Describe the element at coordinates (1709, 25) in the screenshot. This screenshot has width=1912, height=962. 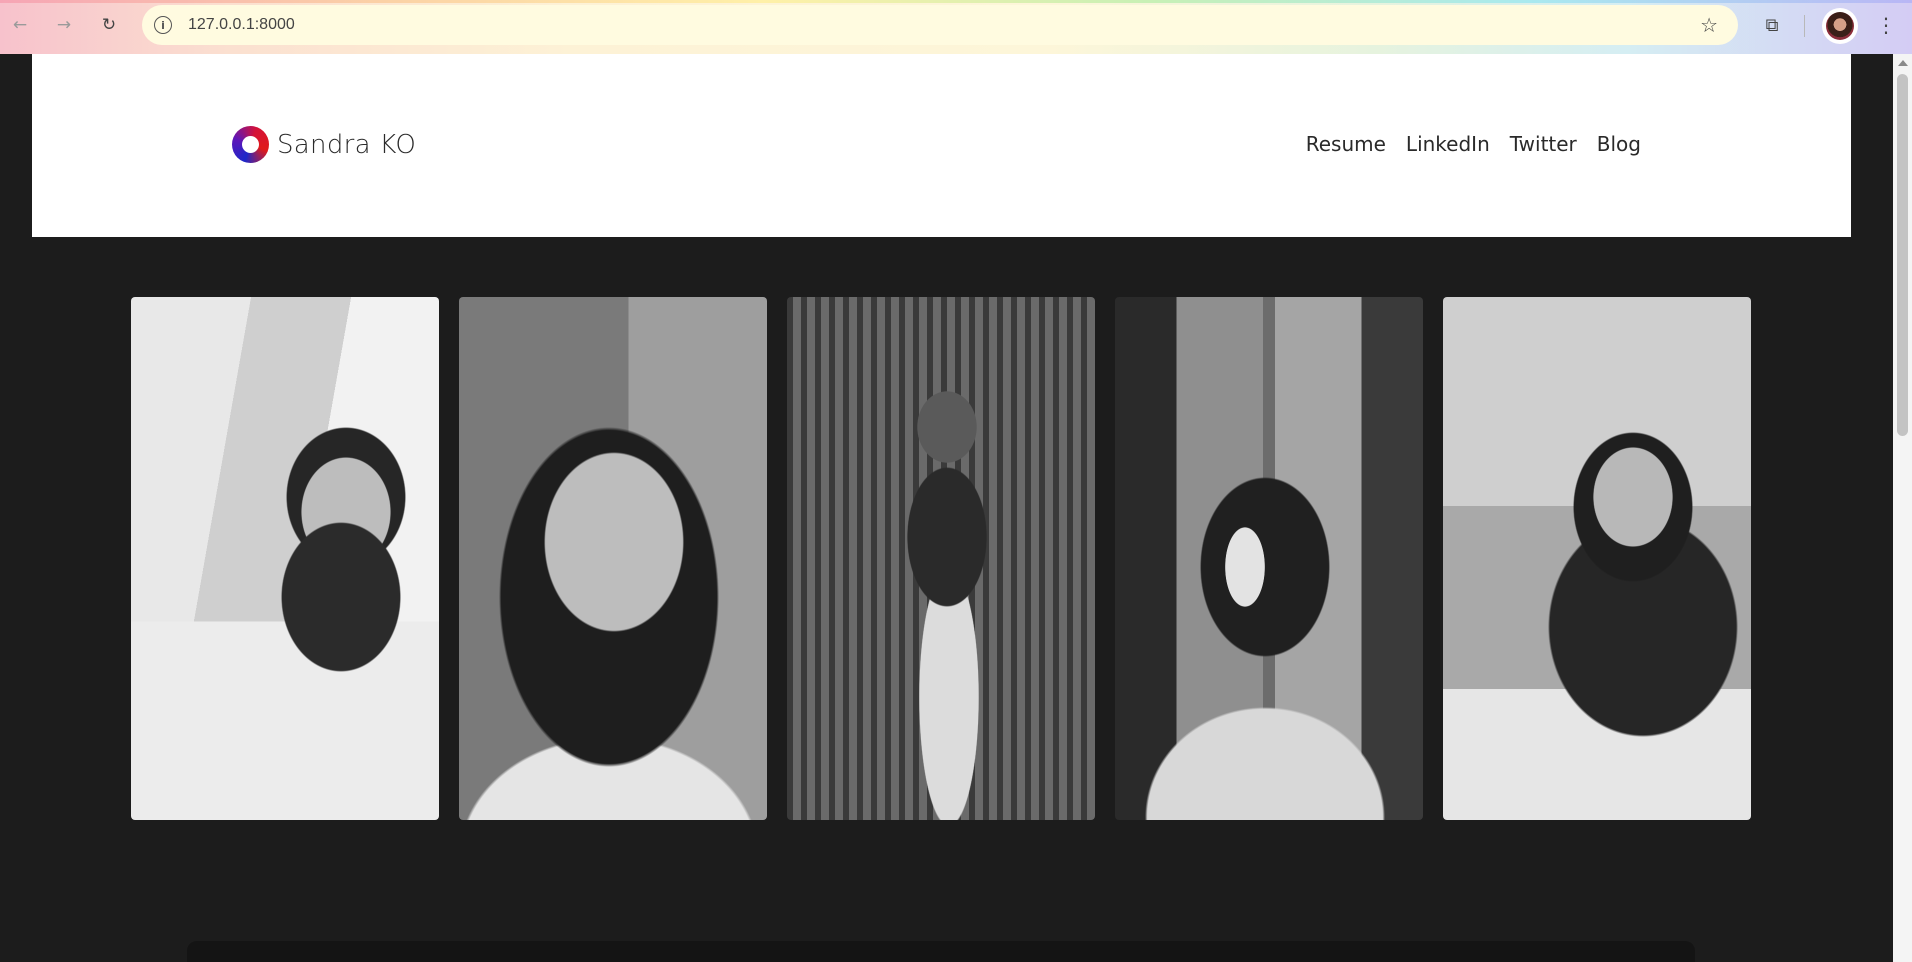
I see `star-icon: ☆` at that location.